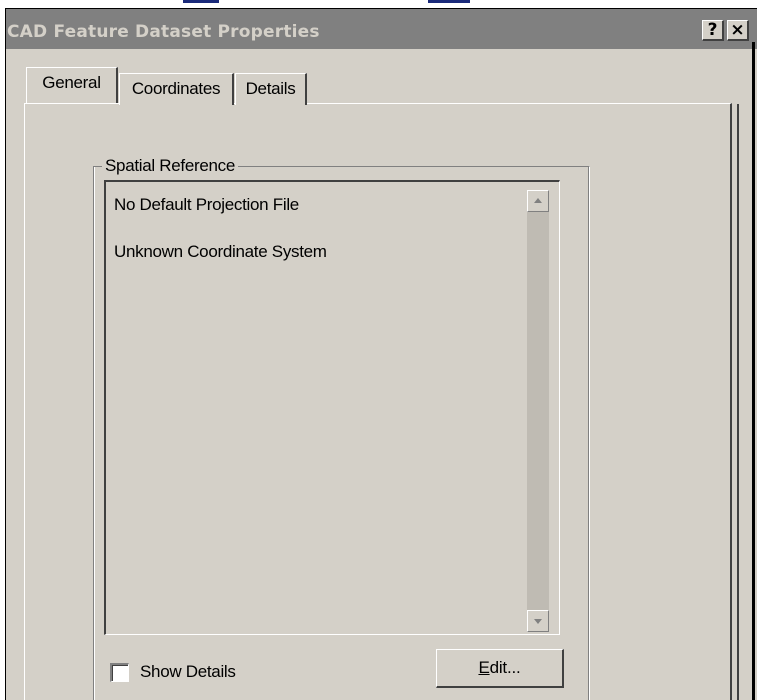  I want to click on spatial-reference-group-label: Spatial Reference, so click(170, 166).